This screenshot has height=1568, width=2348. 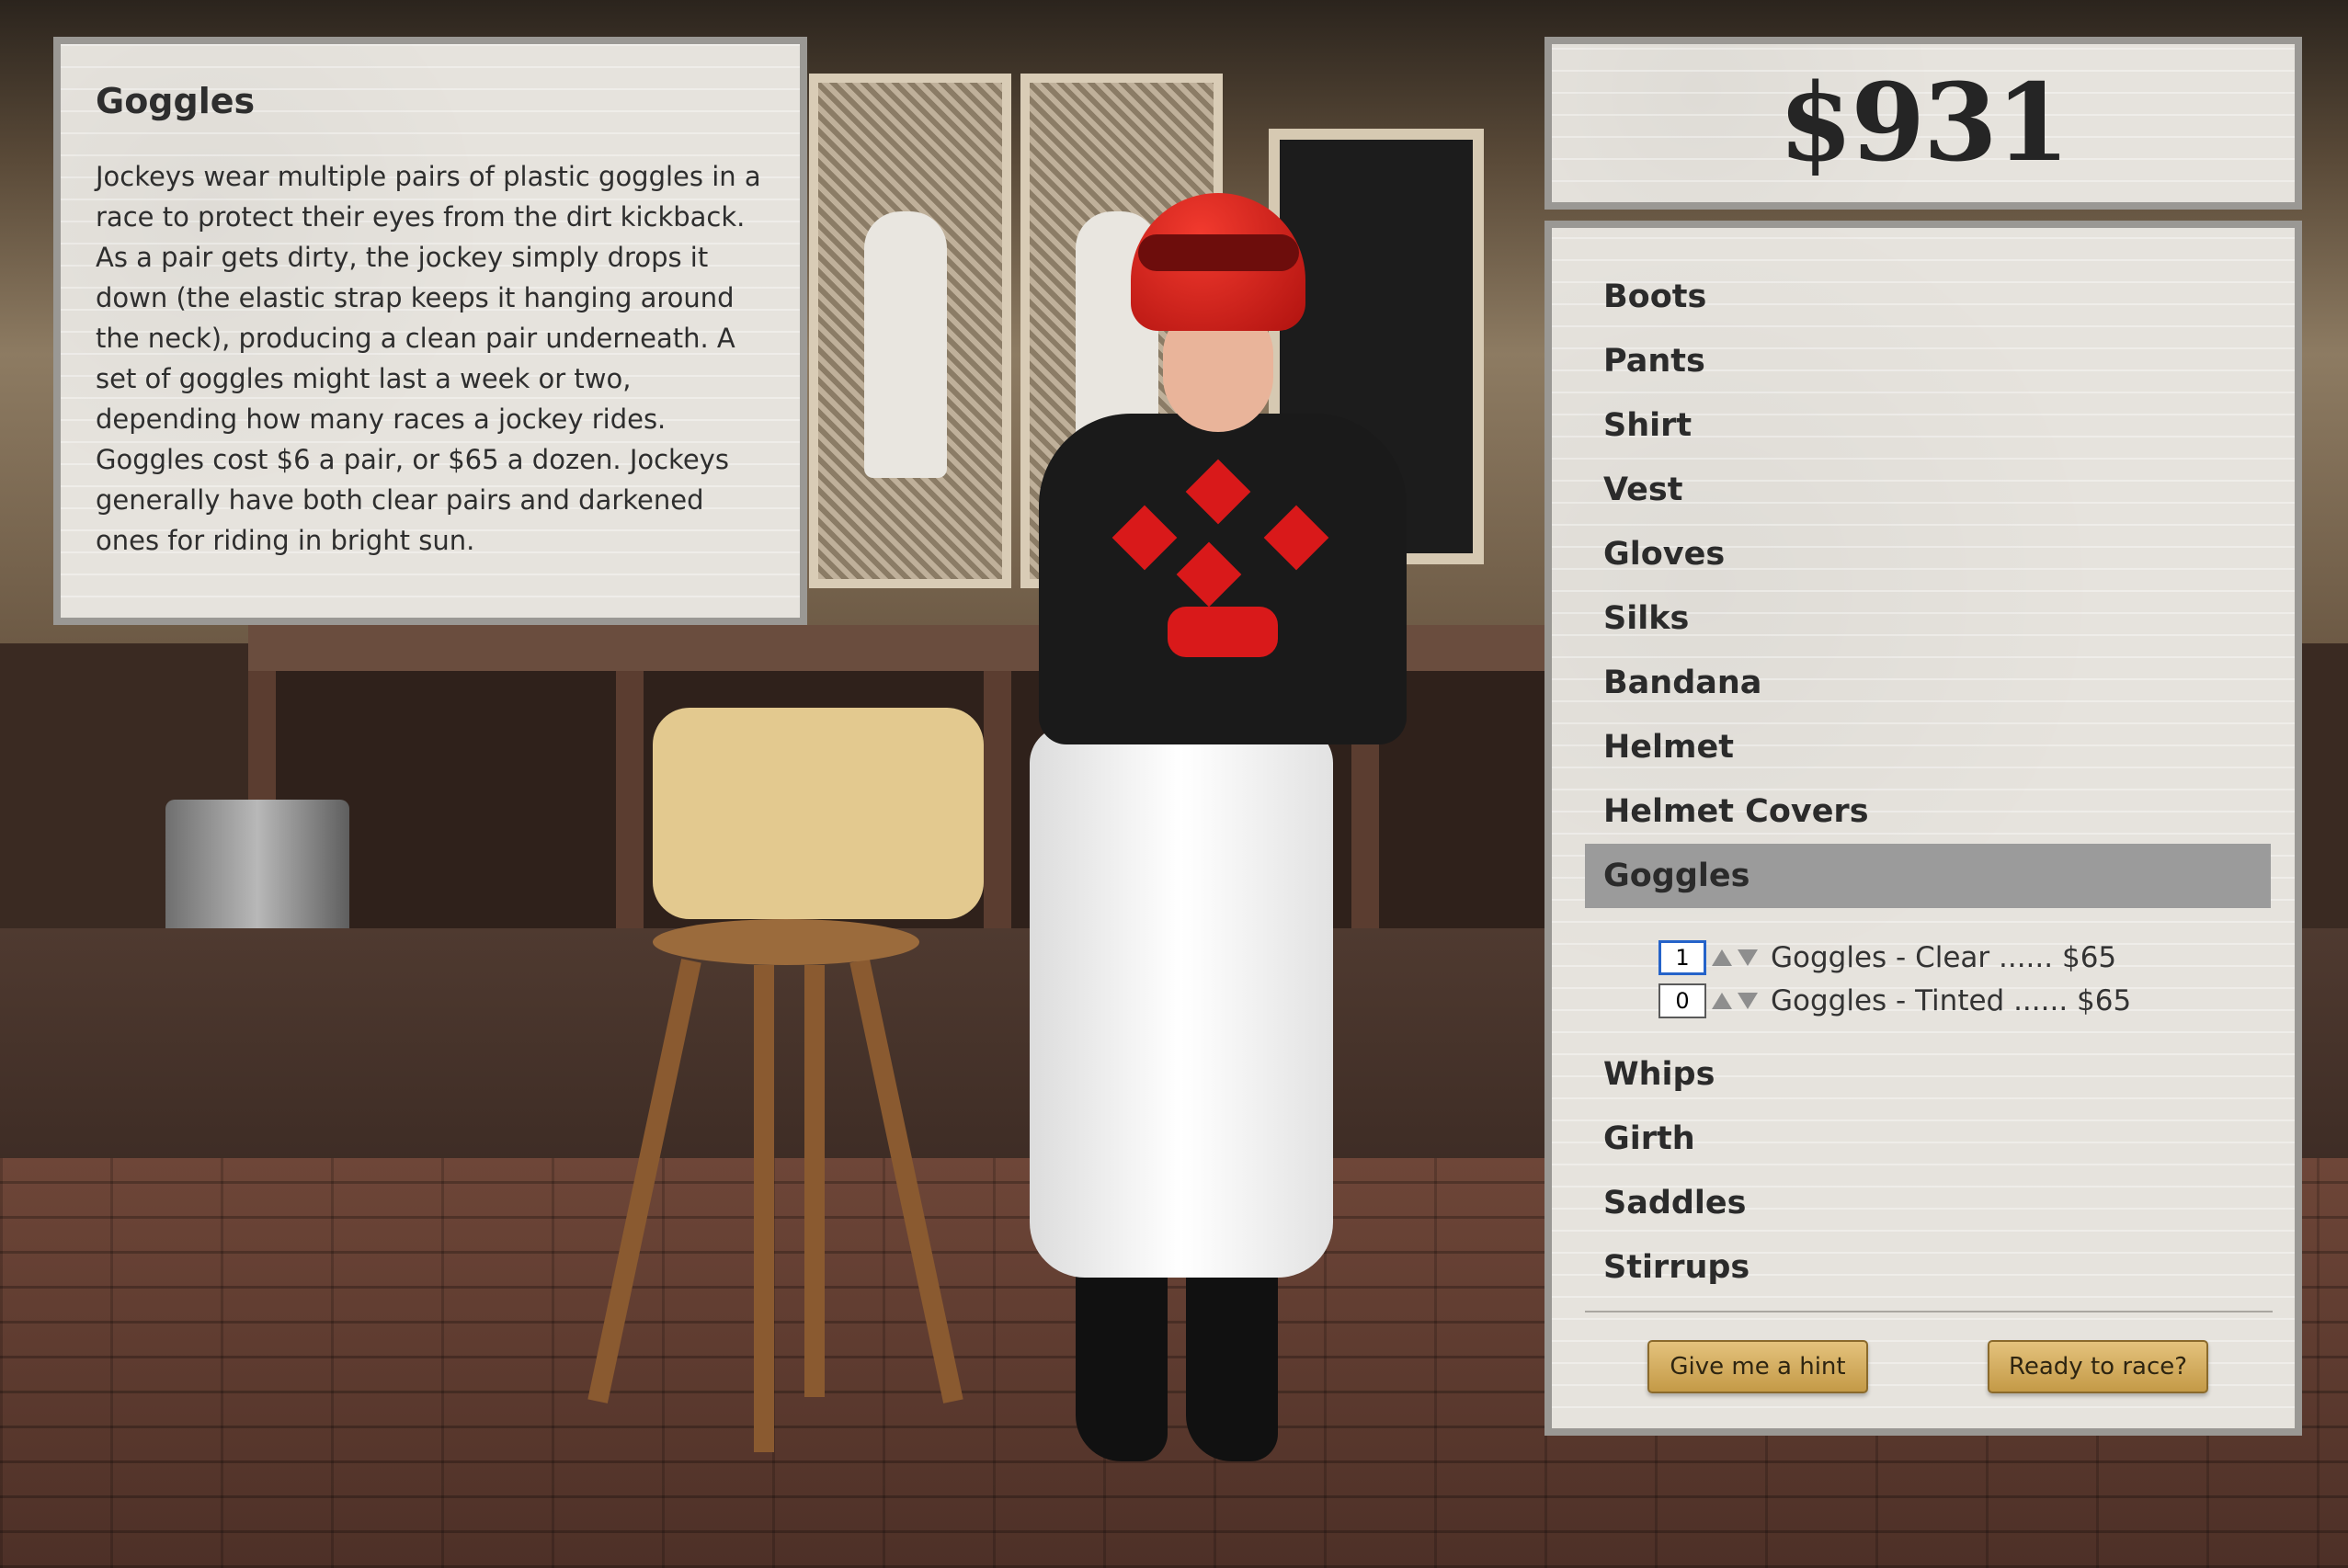 I want to click on jockey-figure, so click(x=1218, y=832).